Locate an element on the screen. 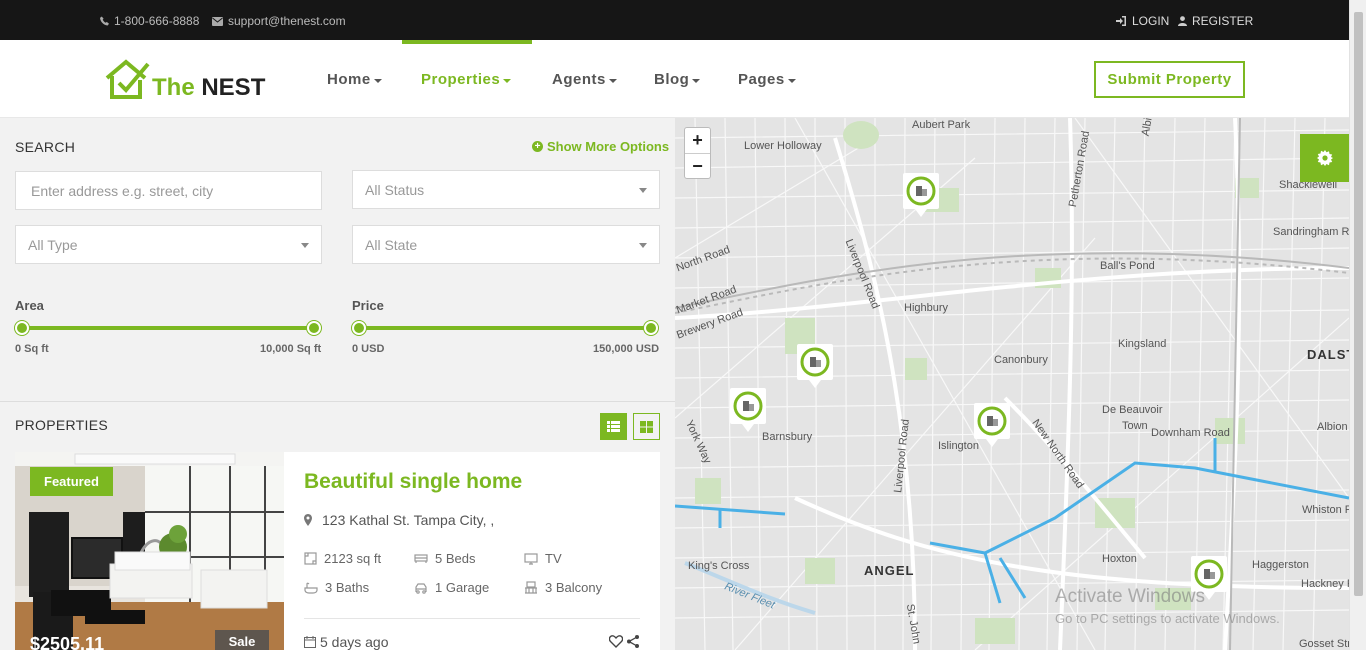  garage-icon is located at coordinates (421, 588).